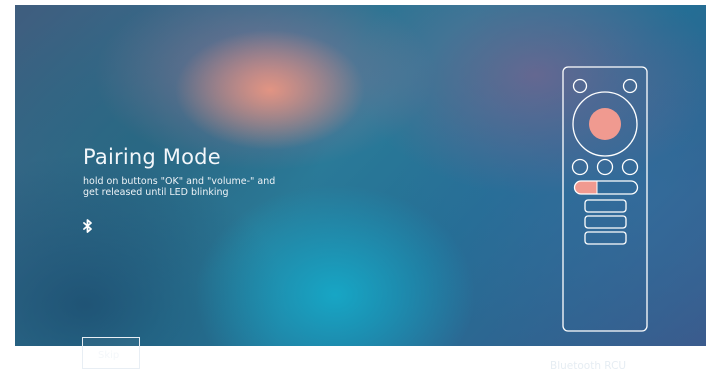  What do you see at coordinates (605, 124) in the screenshot?
I see `remote-ok-button` at bounding box center [605, 124].